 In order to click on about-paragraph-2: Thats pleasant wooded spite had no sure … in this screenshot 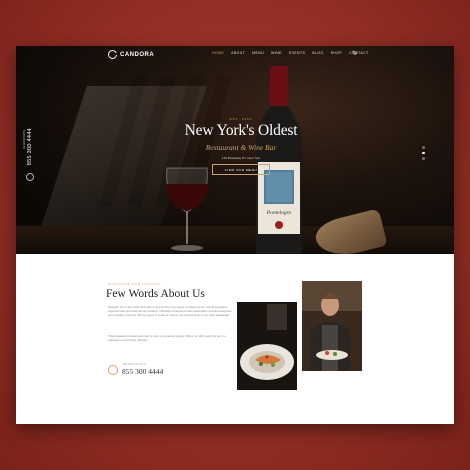, I will do `click(167, 338)`.